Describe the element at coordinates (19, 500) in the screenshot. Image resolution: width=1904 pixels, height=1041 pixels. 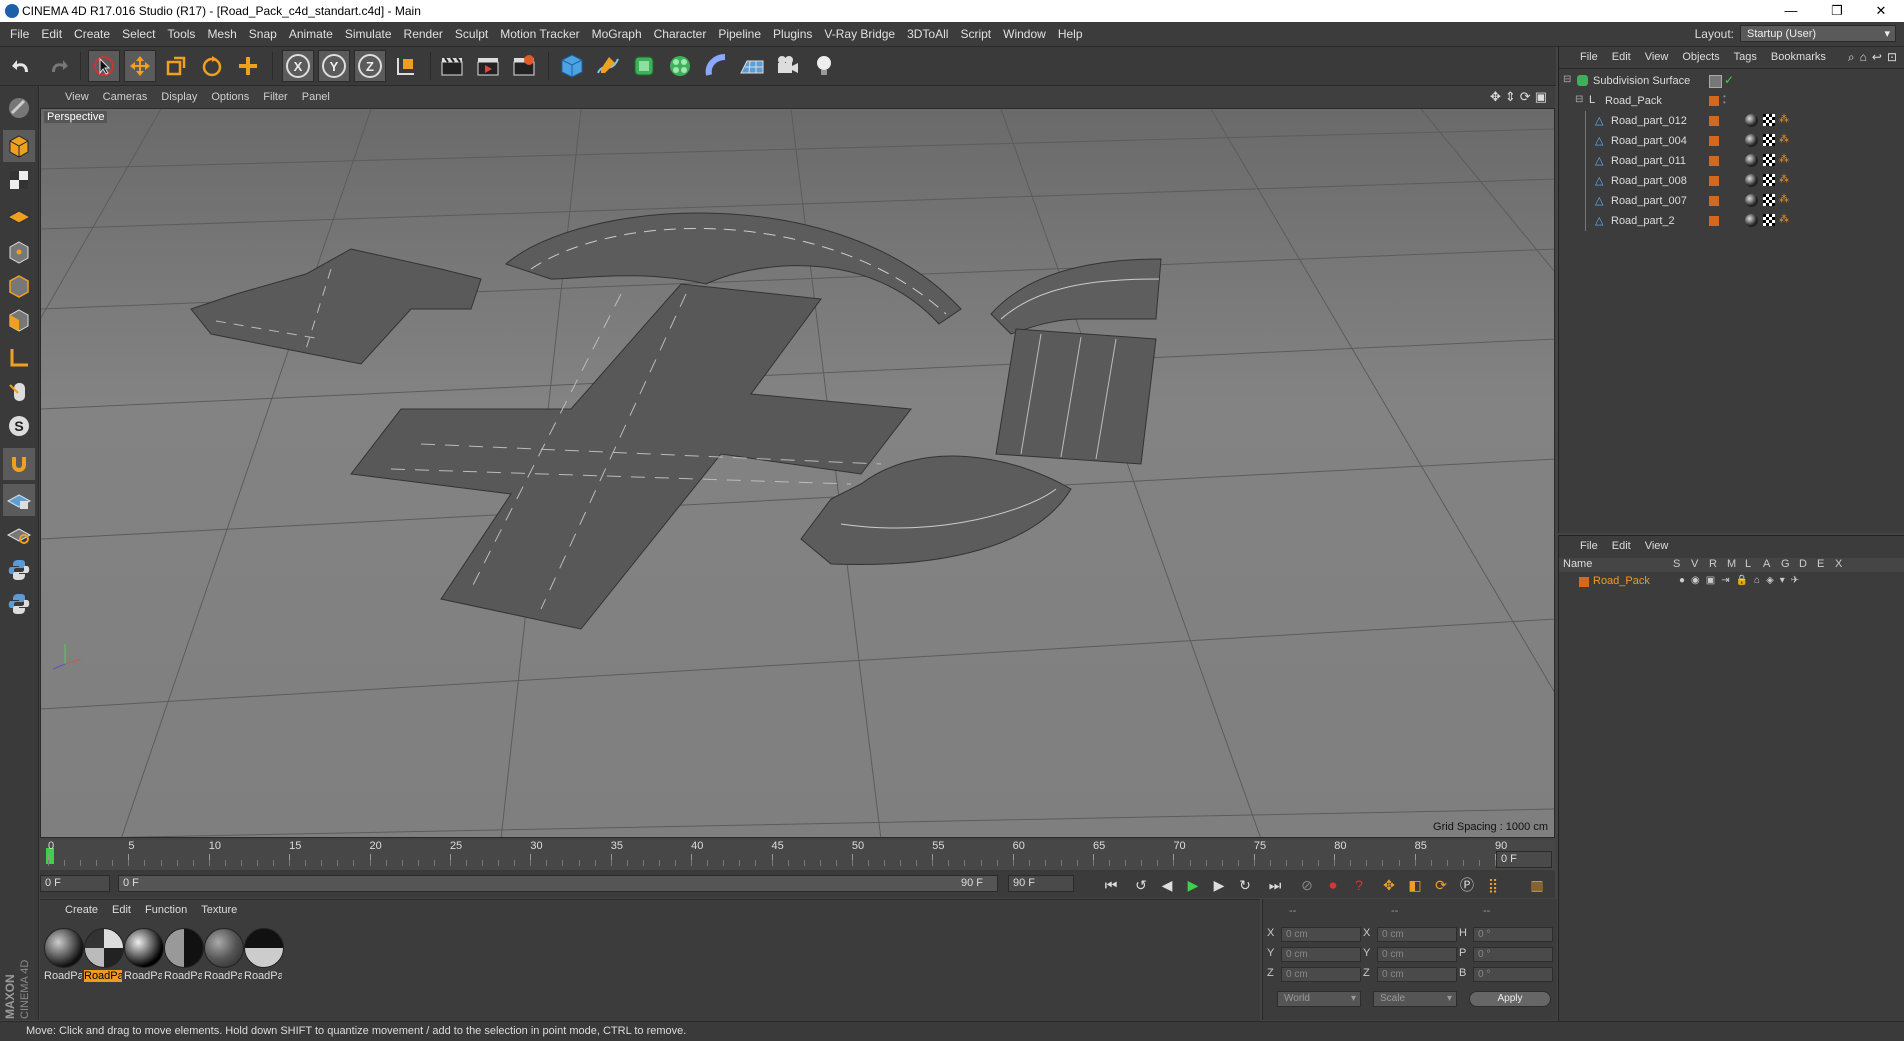
I see `workplane-lock-button` at that location.